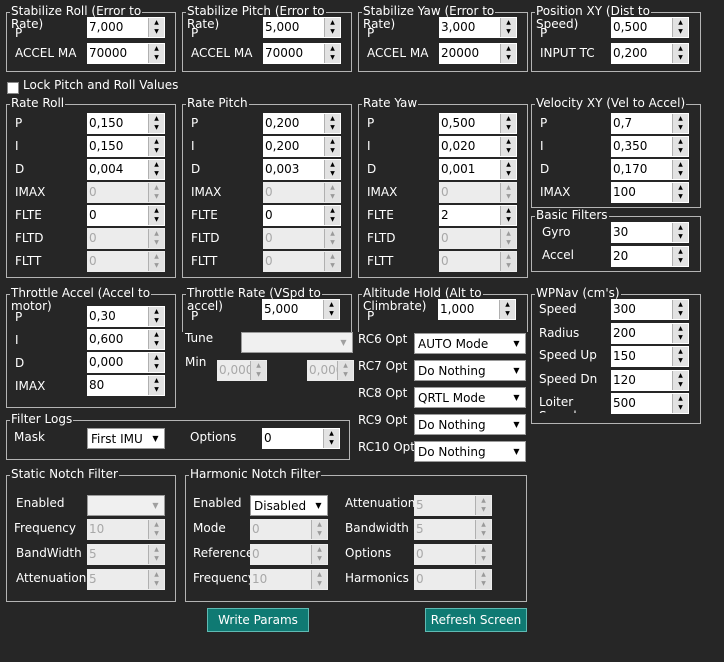 This screenshot has width=724, height=662. Describe the element at coordinates (369, 146) in the screenshot. I see `rate-yaw-i-label: I` at that location.